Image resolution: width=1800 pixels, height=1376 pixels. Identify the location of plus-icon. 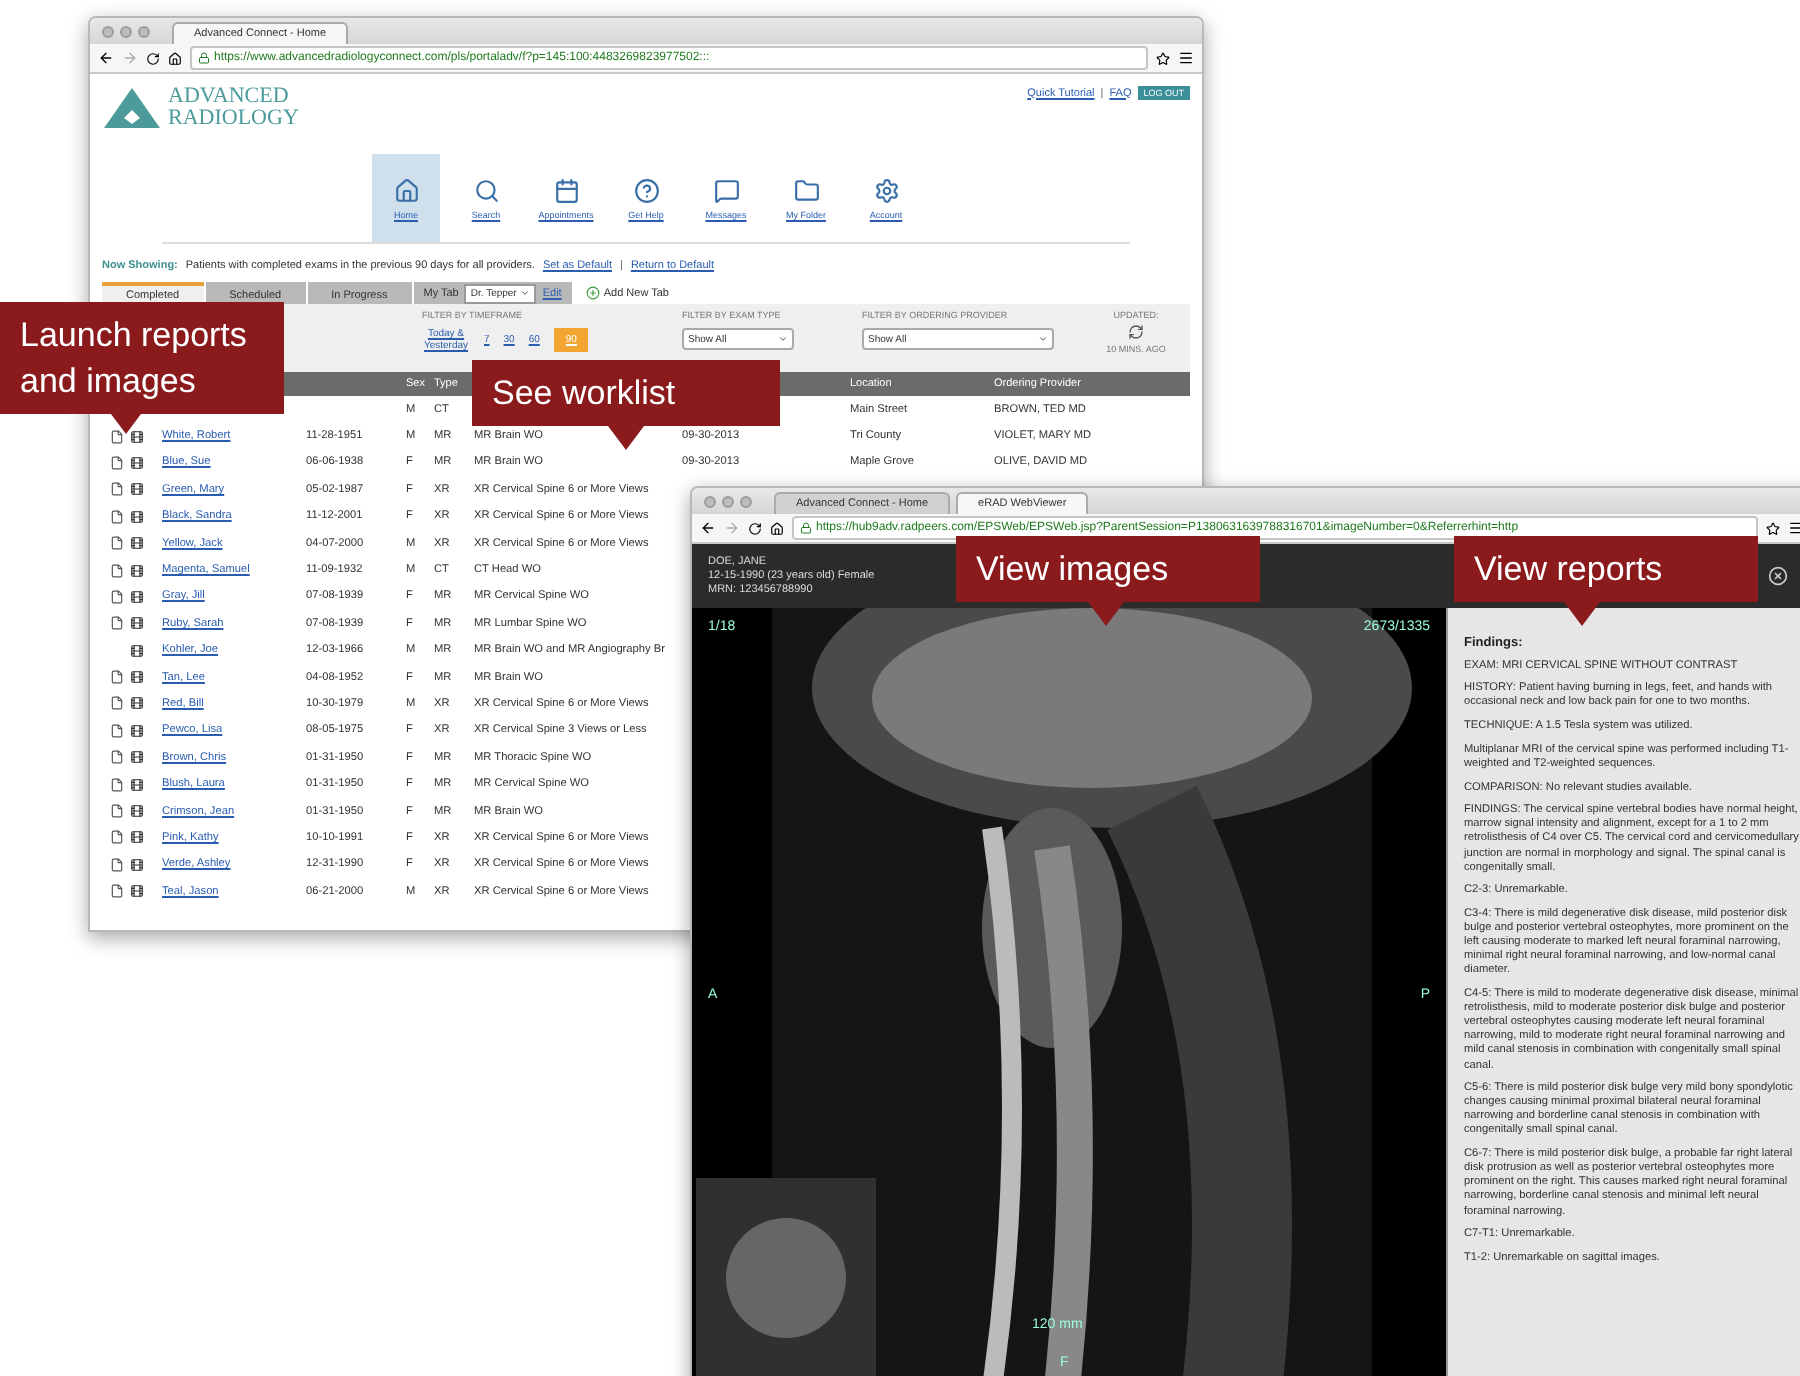
(592, 293).